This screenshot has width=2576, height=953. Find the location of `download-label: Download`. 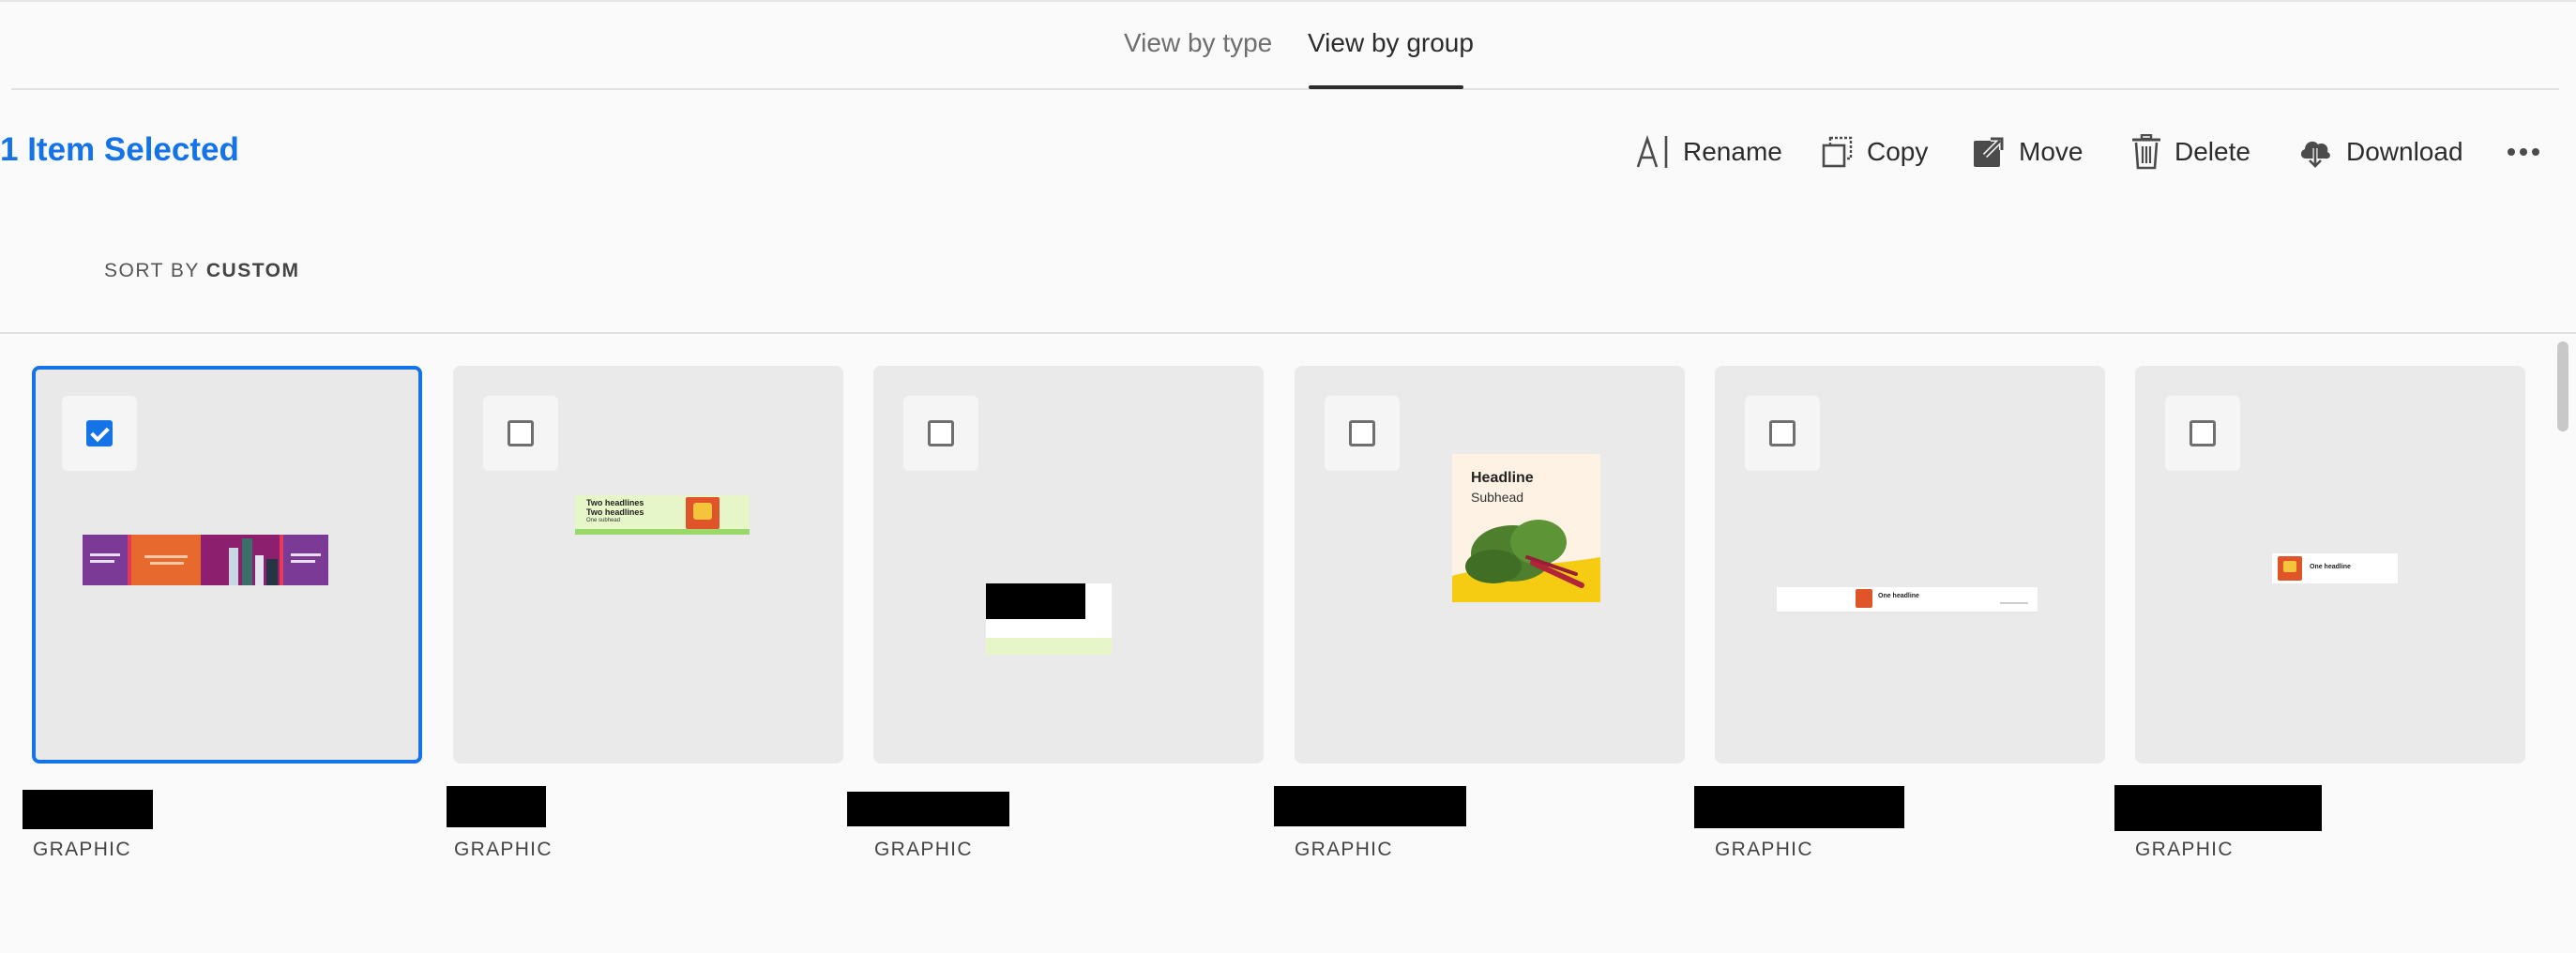

download-label: Download is located at coordinates (2404, 151).